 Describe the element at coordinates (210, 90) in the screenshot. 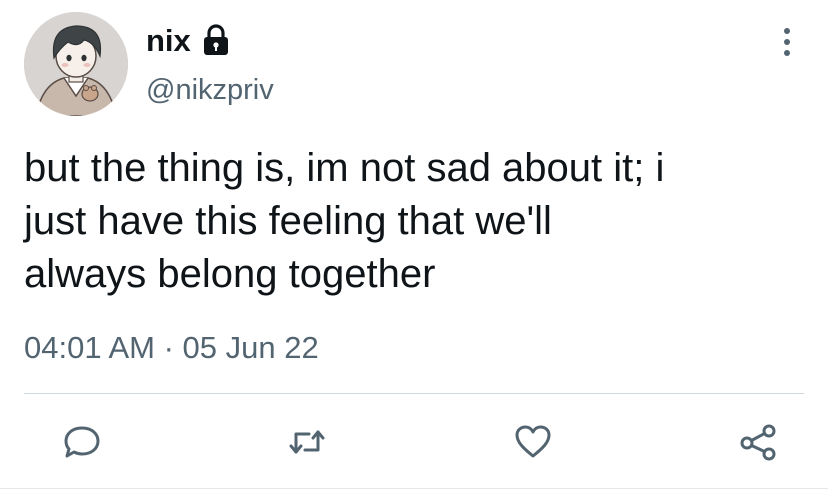

I see `author-handle: @nikzpriv` at that location.